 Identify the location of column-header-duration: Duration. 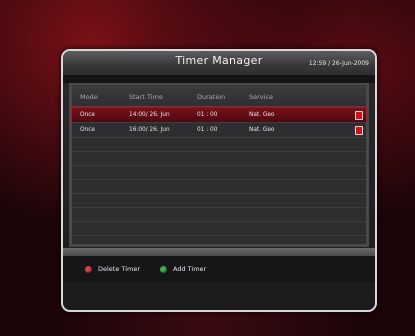
(211, 97).